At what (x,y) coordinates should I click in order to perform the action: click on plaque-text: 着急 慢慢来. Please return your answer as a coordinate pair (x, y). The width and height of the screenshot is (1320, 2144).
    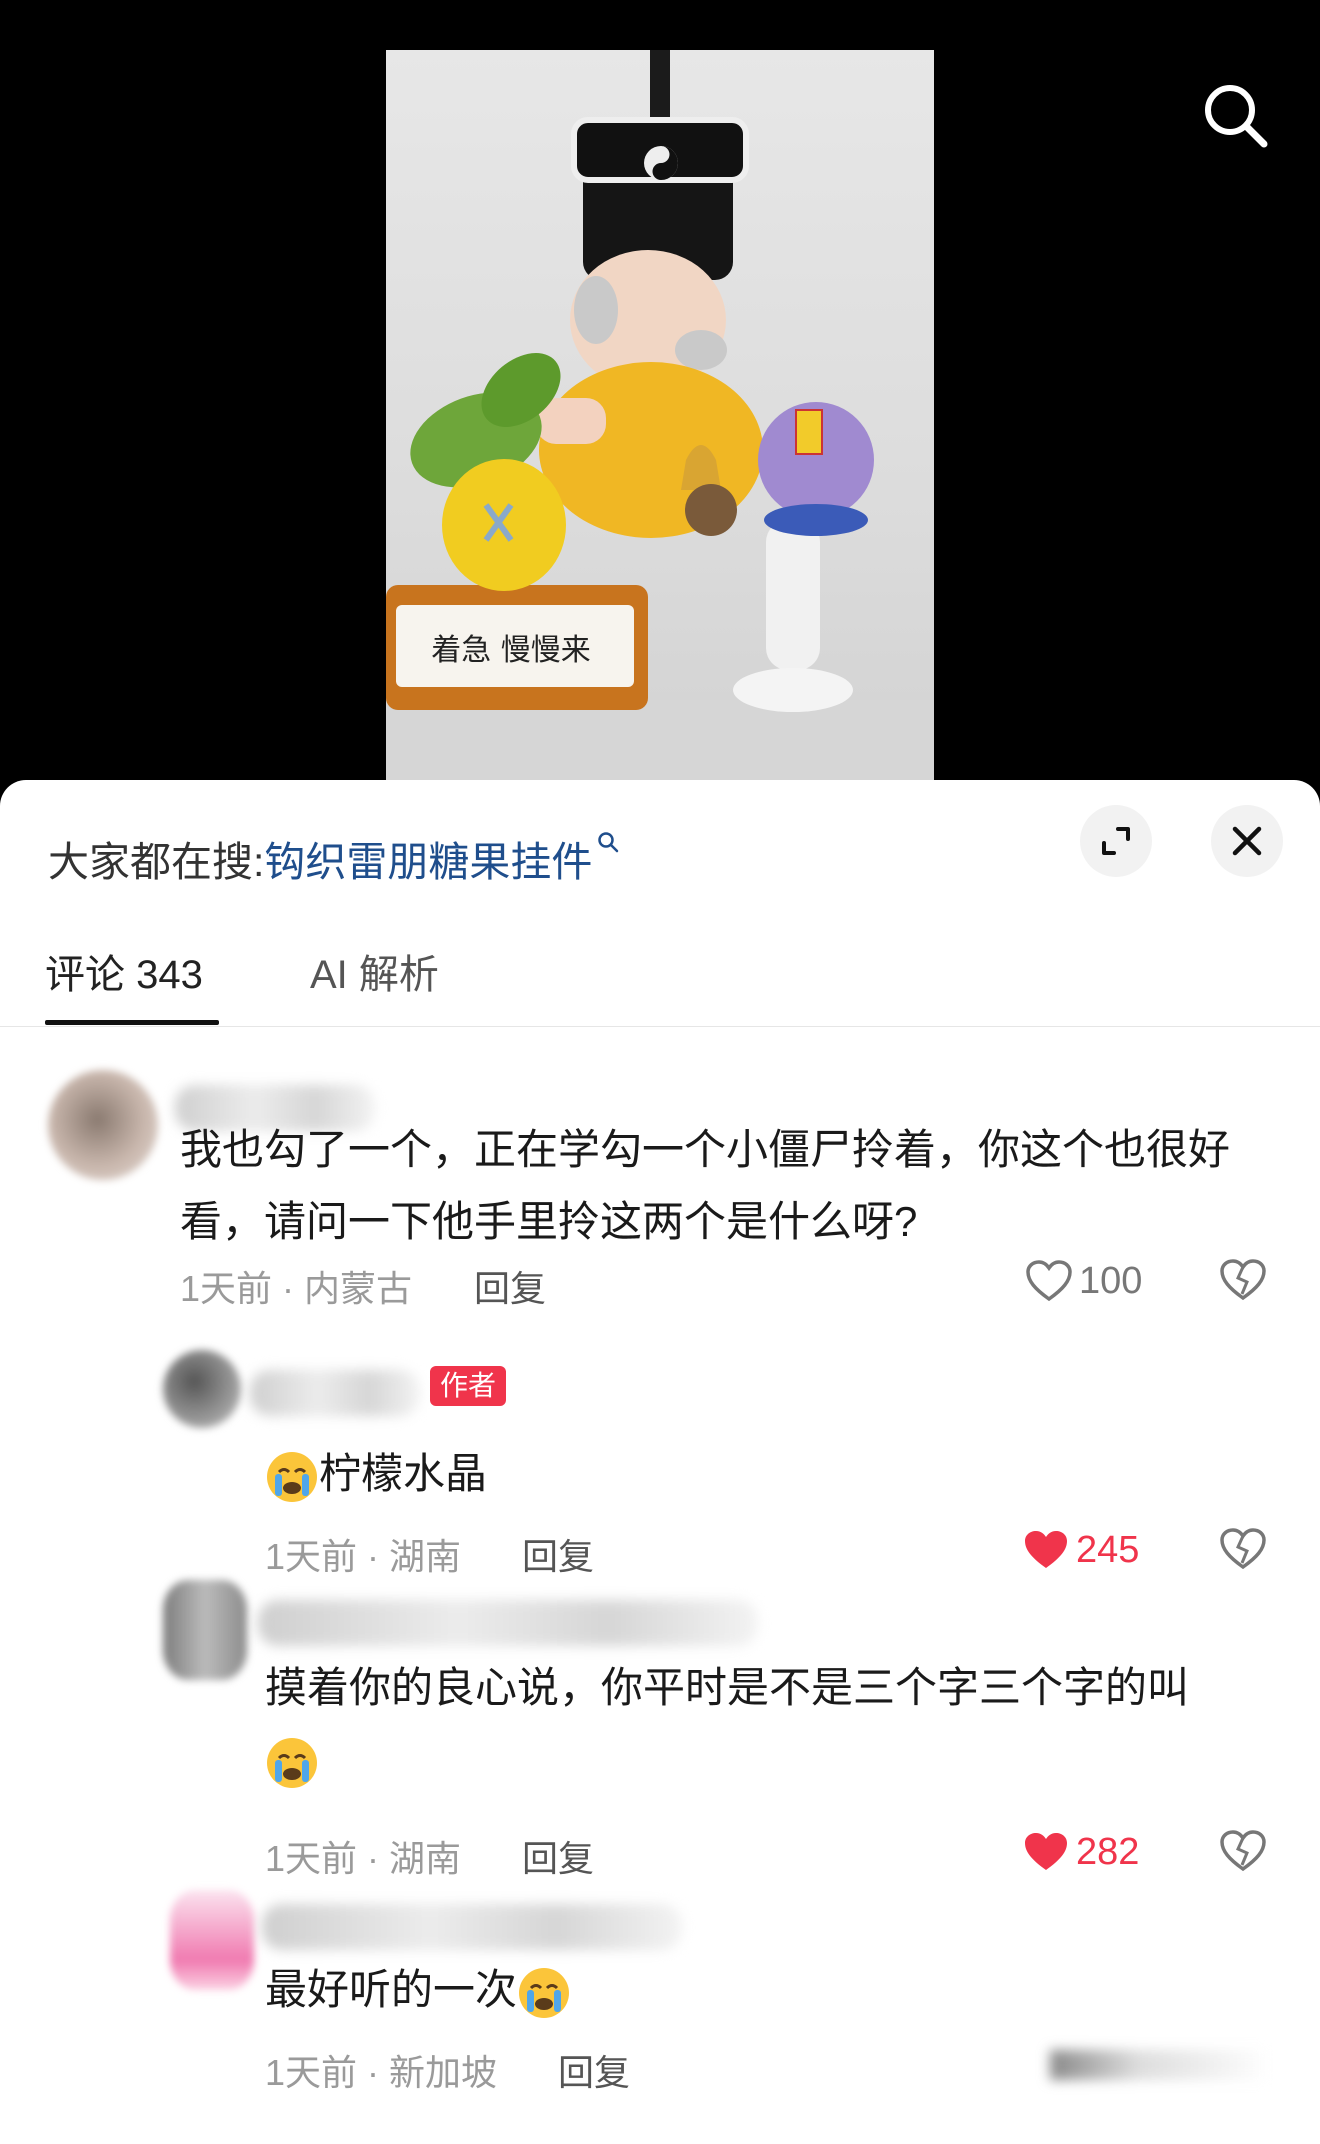
    Looking at the image, I should click on (511, 650).